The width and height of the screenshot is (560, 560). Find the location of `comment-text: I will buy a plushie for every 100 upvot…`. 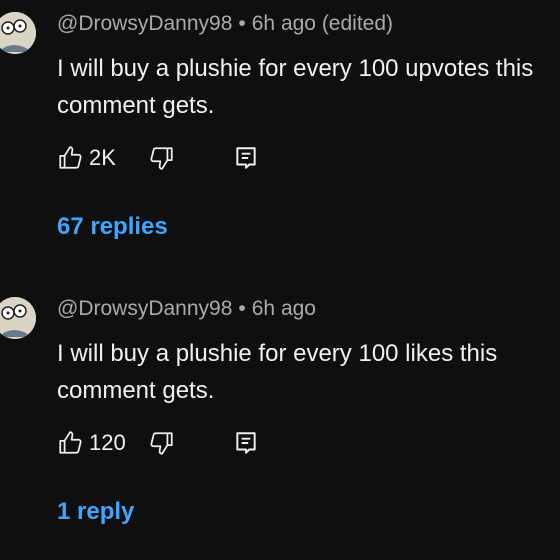

comment-text: I will buy a plushie for every 100 upvot… is located at coordinates (308, 87).